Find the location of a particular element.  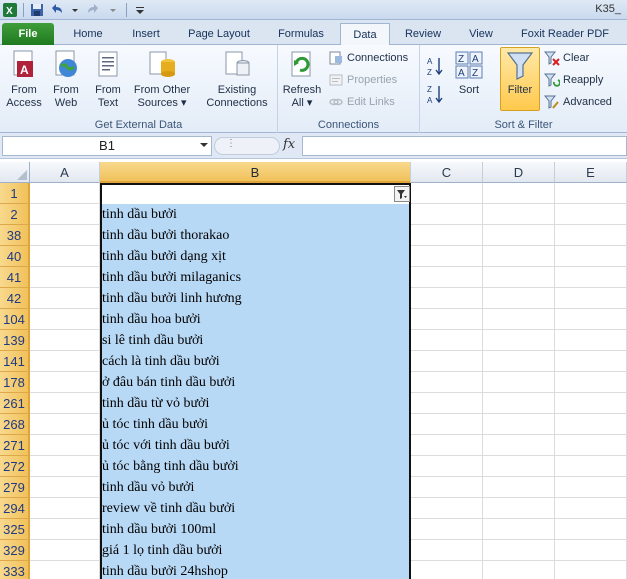

cell-b: tinh dầu từ vỏ bưởi is located at coordinates (255, 403).